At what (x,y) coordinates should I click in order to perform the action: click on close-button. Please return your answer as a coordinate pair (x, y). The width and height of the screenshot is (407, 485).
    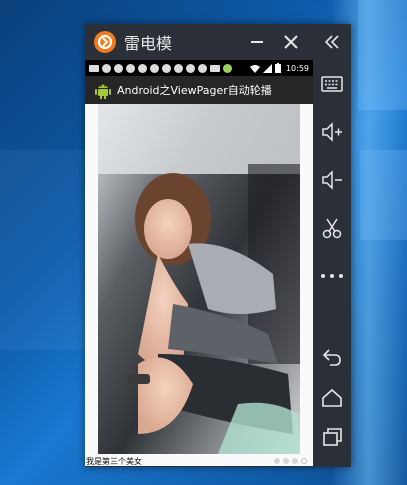
    Looking at the image, I should click on (291, 42).